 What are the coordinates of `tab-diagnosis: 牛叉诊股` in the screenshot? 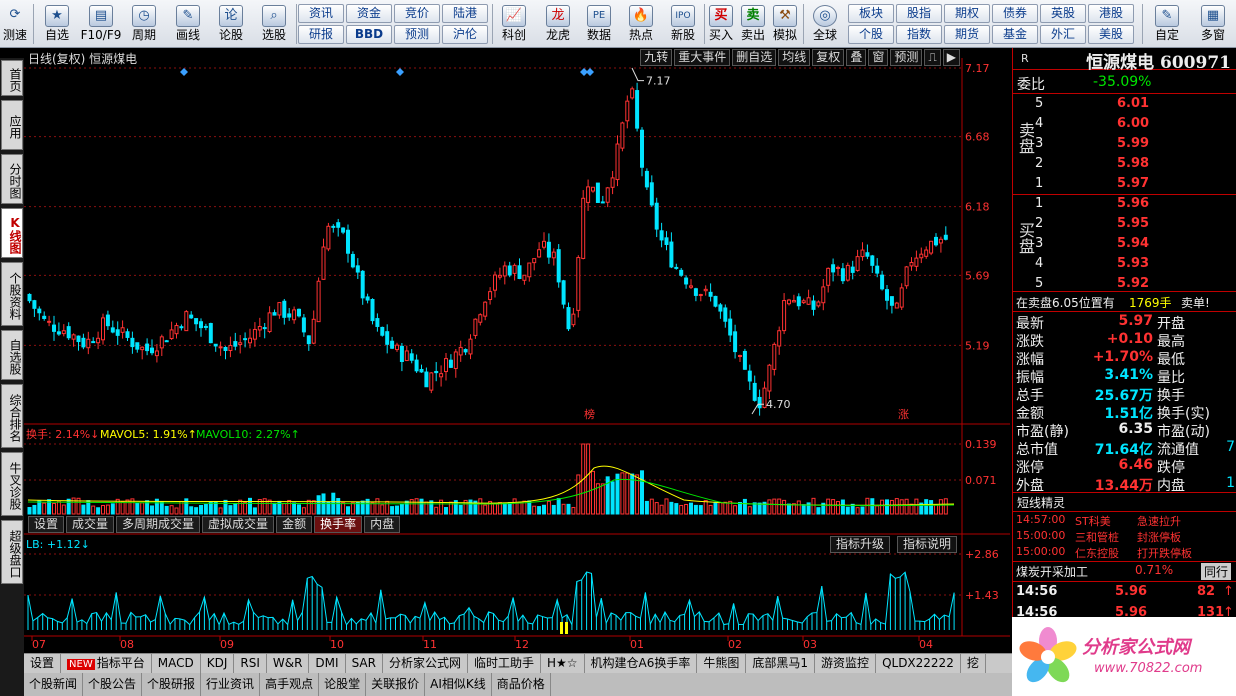 It's located at (12, 484).